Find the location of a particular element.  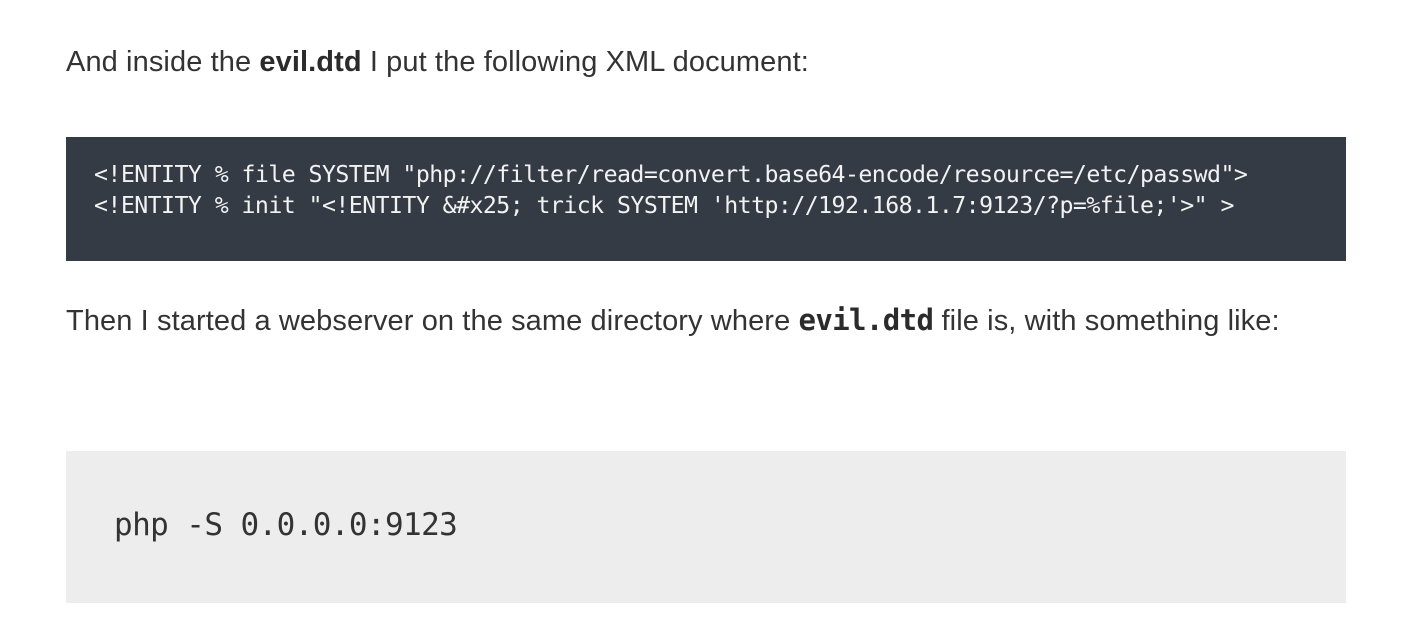

dtd-filename-code: evil.dtd is located at coordinates (866, 320).